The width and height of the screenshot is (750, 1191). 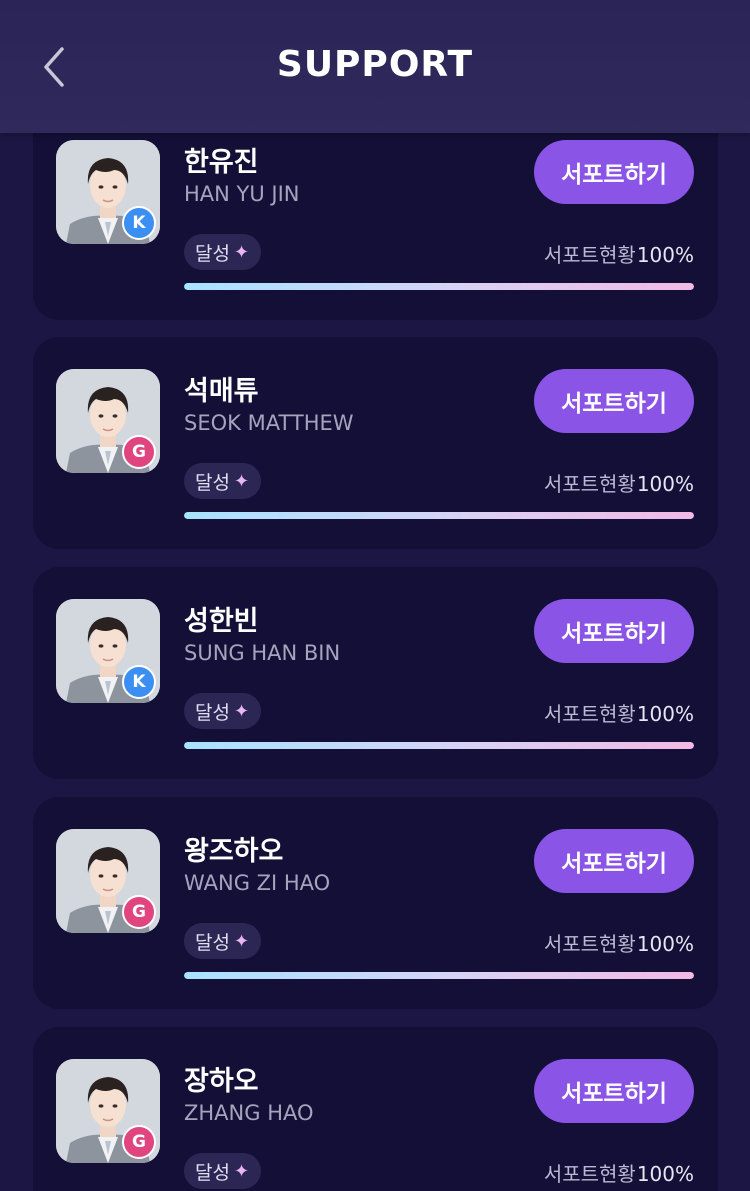 I want to click on trainee-name-english: HAN YU JIN, so click(x=242, y=194).